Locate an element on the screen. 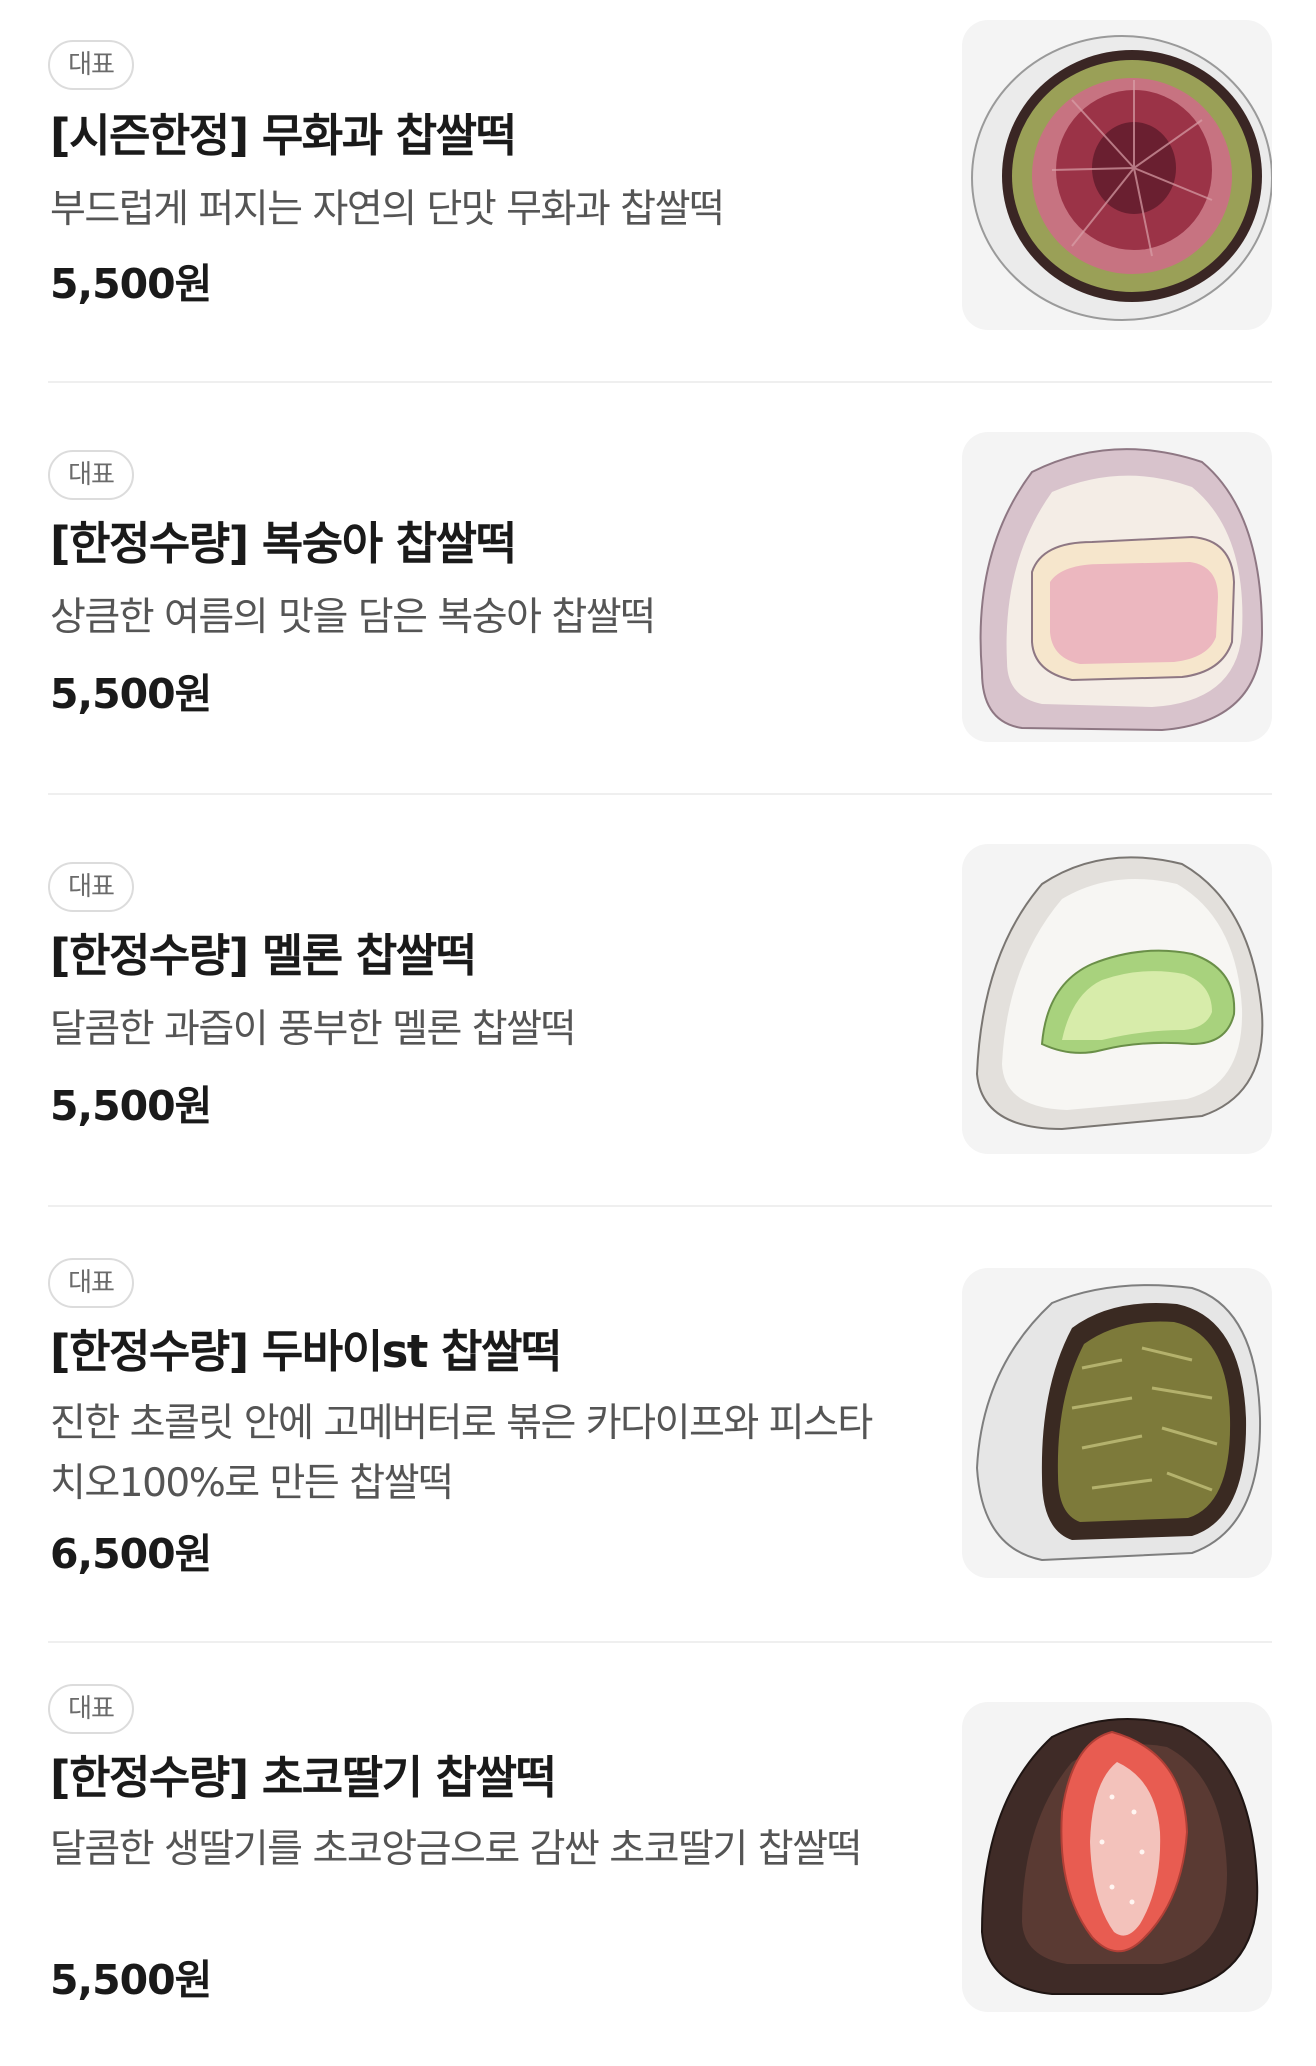 The width and height of the screenshot is (1316, 2066). dubai-pistachio-mochi-icon is located at coordinates (1118, 1423).